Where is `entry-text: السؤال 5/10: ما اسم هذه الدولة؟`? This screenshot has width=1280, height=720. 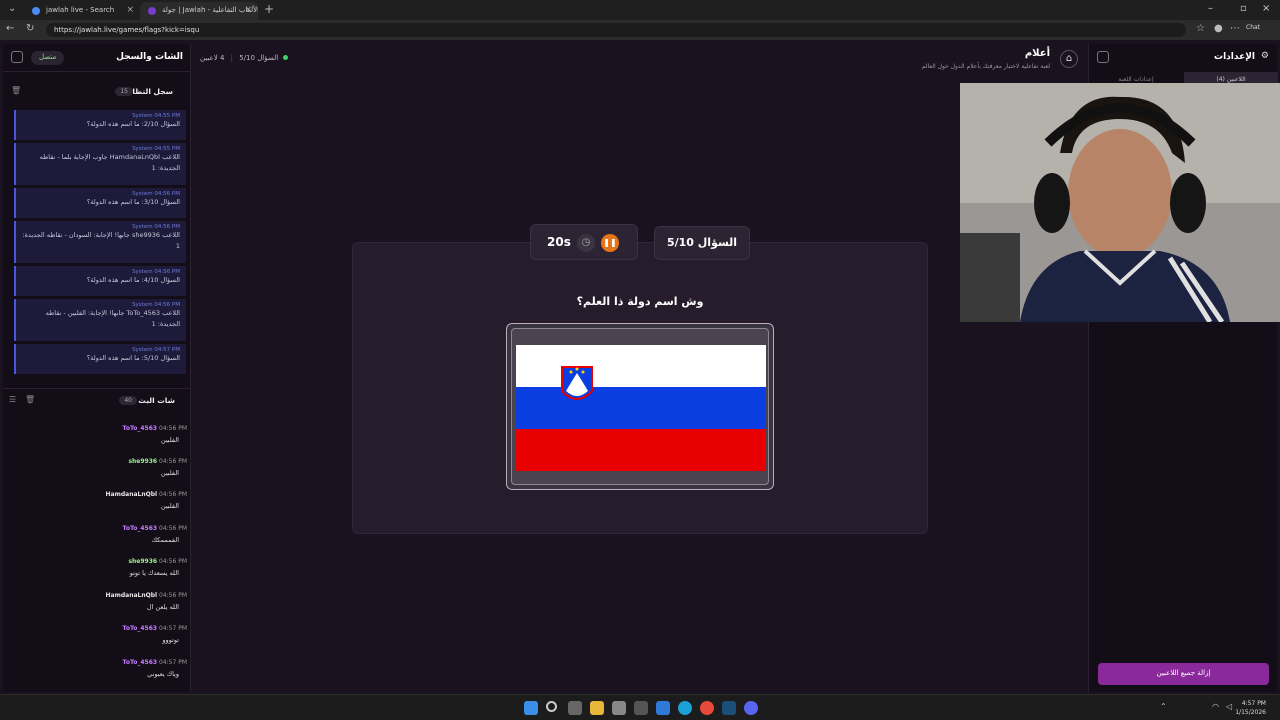
entry-text: السؤال 5/10: ما اسم هذه الدولة؟ is located at coordinates (133, 358).